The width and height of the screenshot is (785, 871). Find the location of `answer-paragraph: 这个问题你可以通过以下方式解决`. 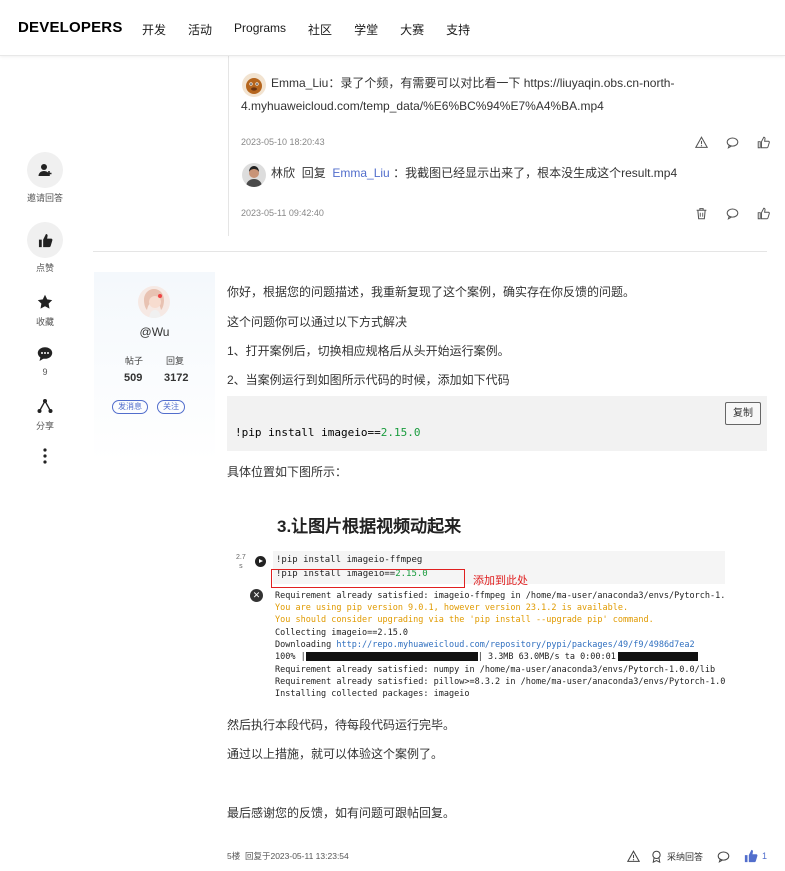

answer-paragraph: 这个问题你可以通过以下方式解决 is located at coordinates (317, 322).